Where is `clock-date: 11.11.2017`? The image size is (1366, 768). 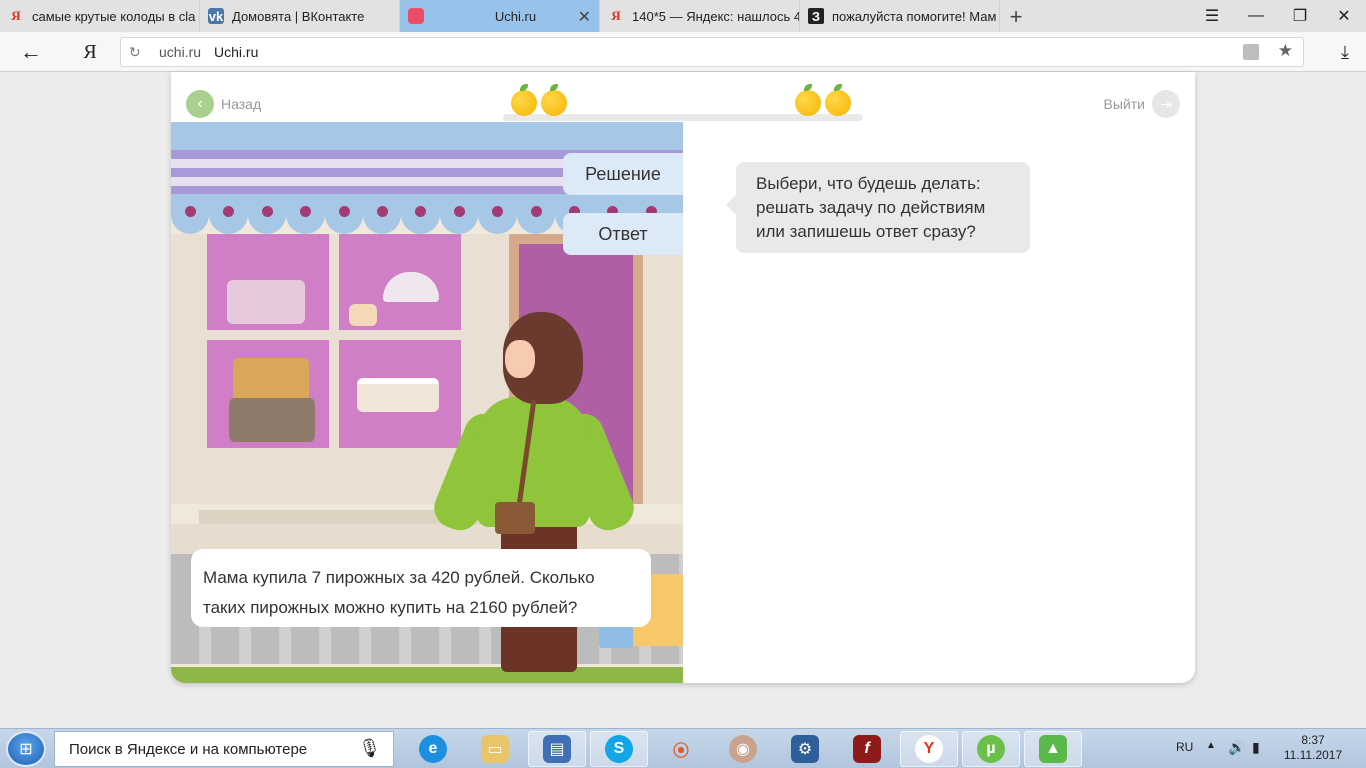
clock-date: 11.11.2017 is located at coordinates (1313, 755).